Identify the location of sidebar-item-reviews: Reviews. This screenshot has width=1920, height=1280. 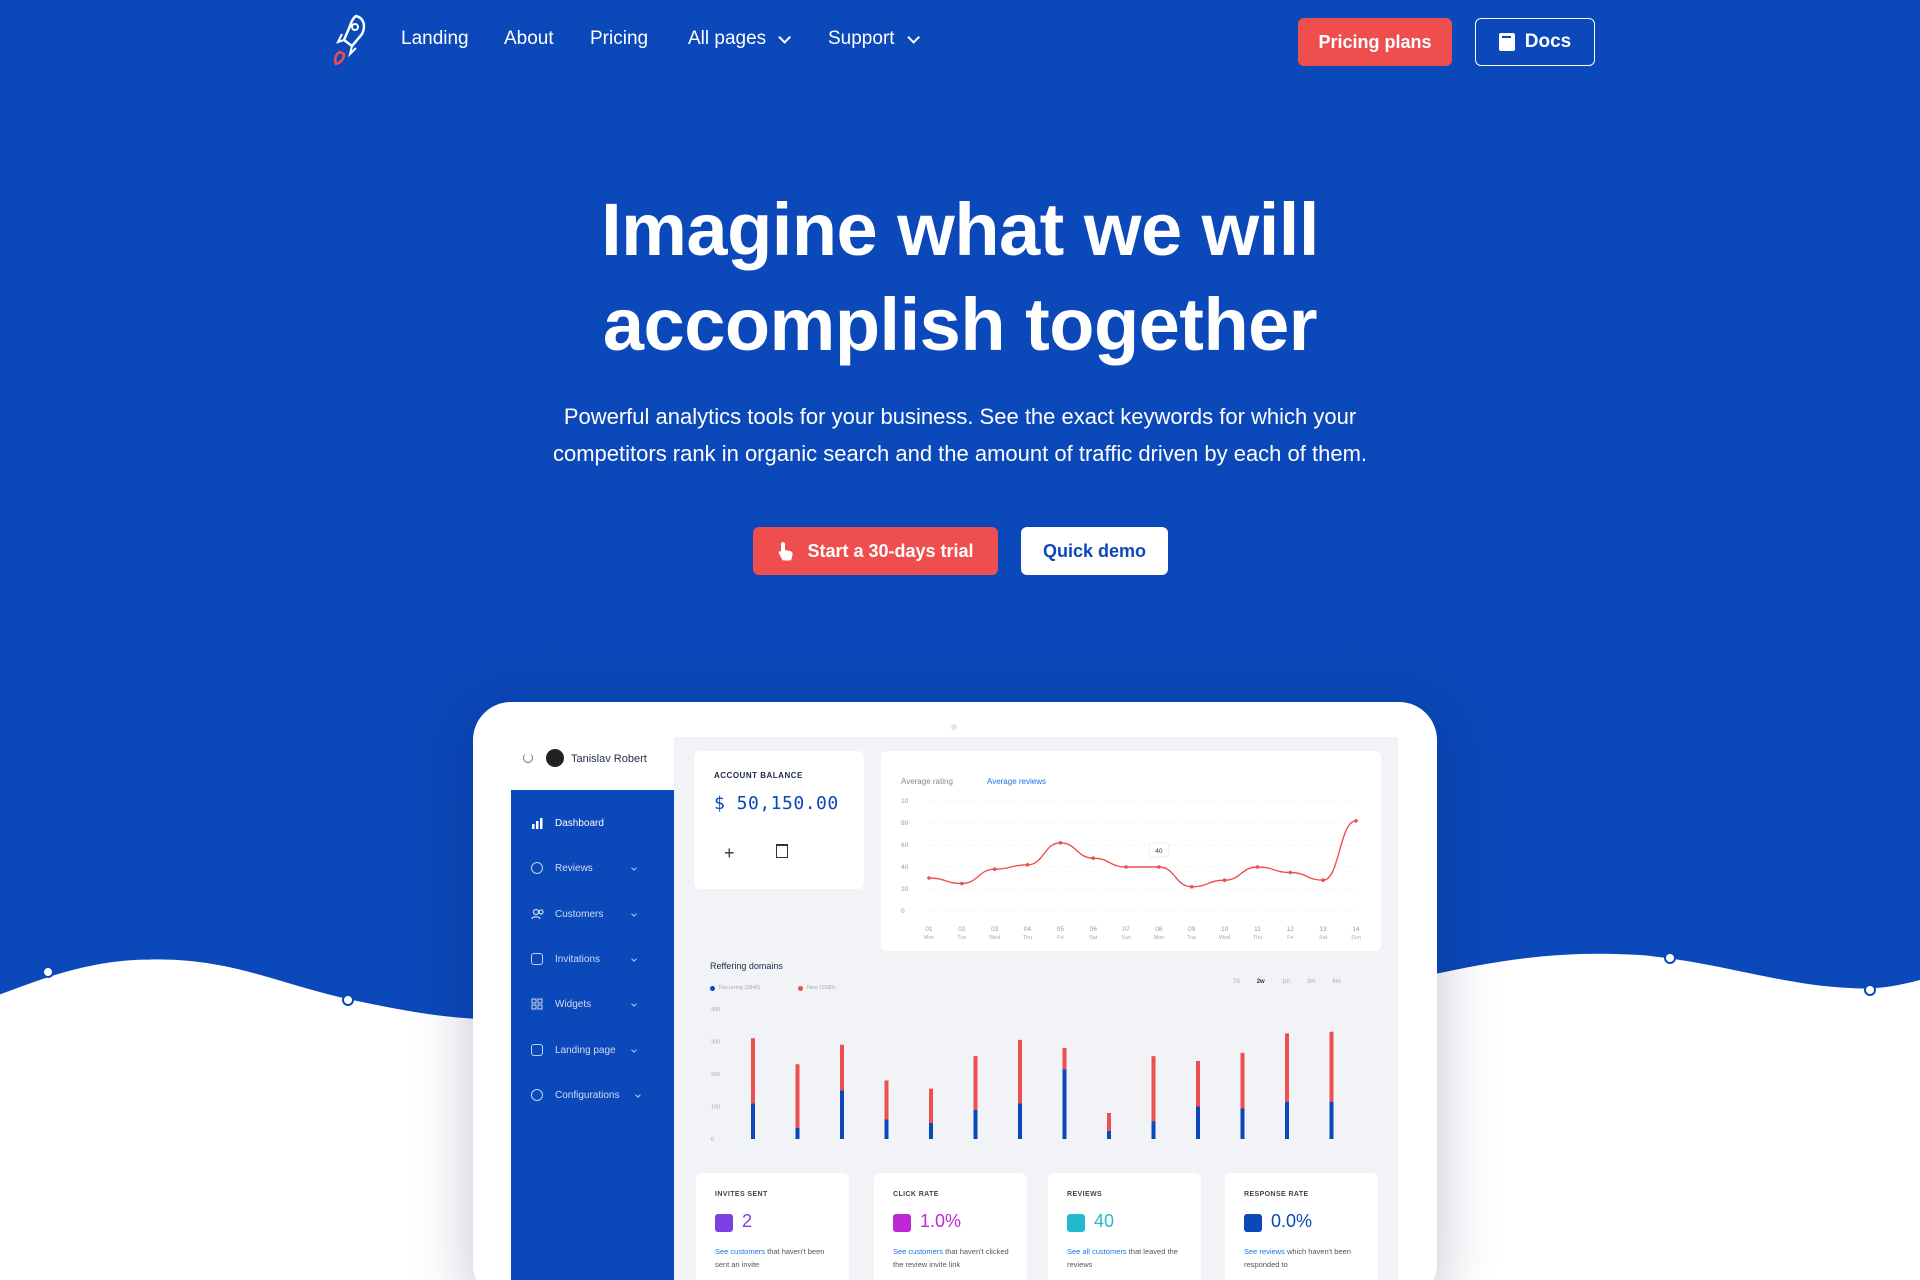
(592, 868).